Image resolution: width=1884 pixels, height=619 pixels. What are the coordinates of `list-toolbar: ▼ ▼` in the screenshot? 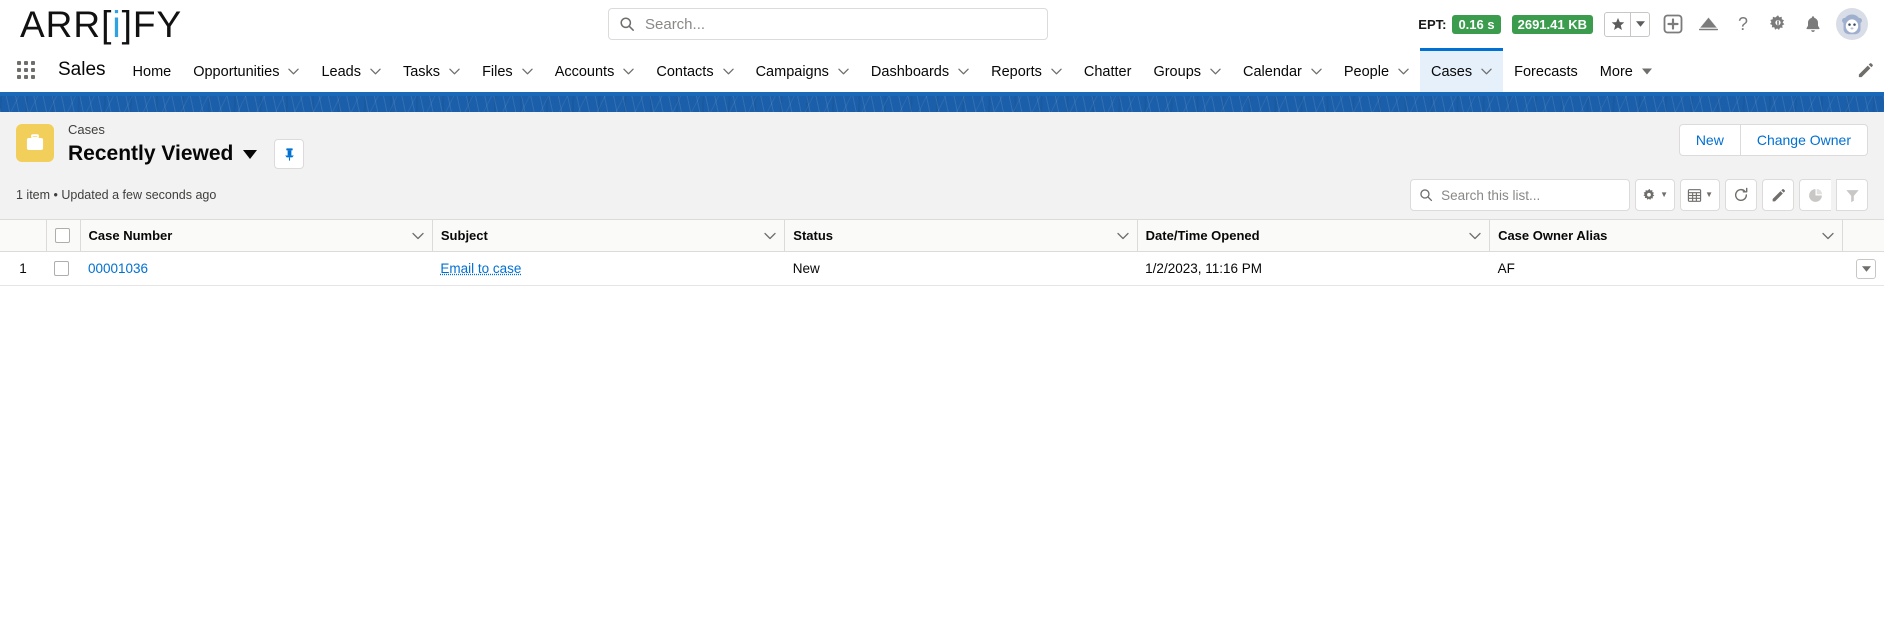 It's located at (1639, 195).